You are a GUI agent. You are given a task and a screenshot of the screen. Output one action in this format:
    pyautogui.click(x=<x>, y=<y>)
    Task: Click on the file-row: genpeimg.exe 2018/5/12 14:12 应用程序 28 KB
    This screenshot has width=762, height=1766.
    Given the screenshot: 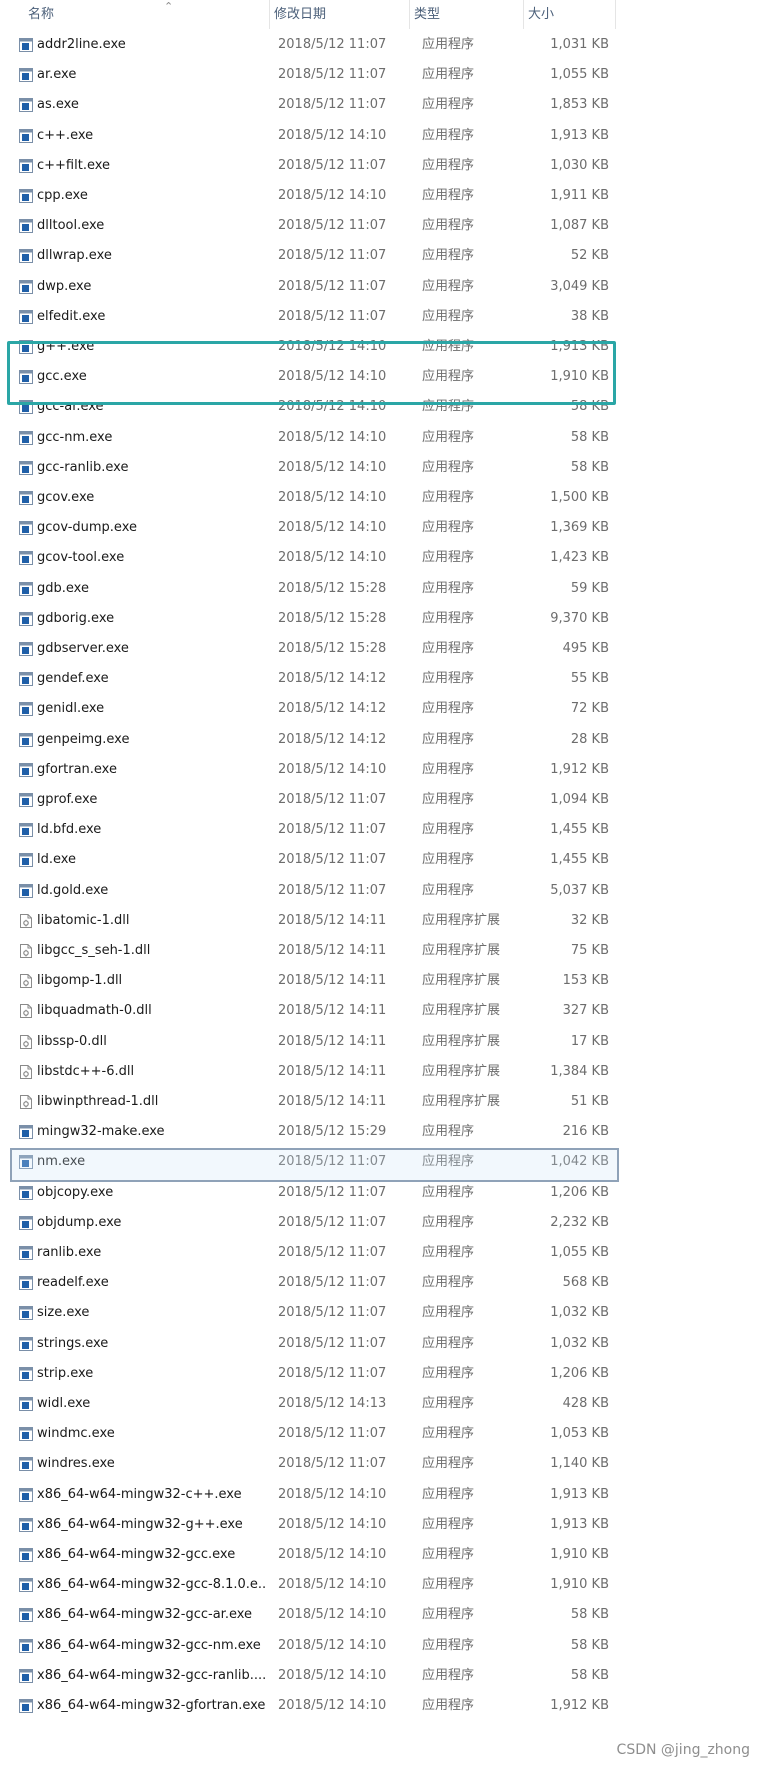 What is the action you would take?
    pyautogui.click(x=308, y=739)
    